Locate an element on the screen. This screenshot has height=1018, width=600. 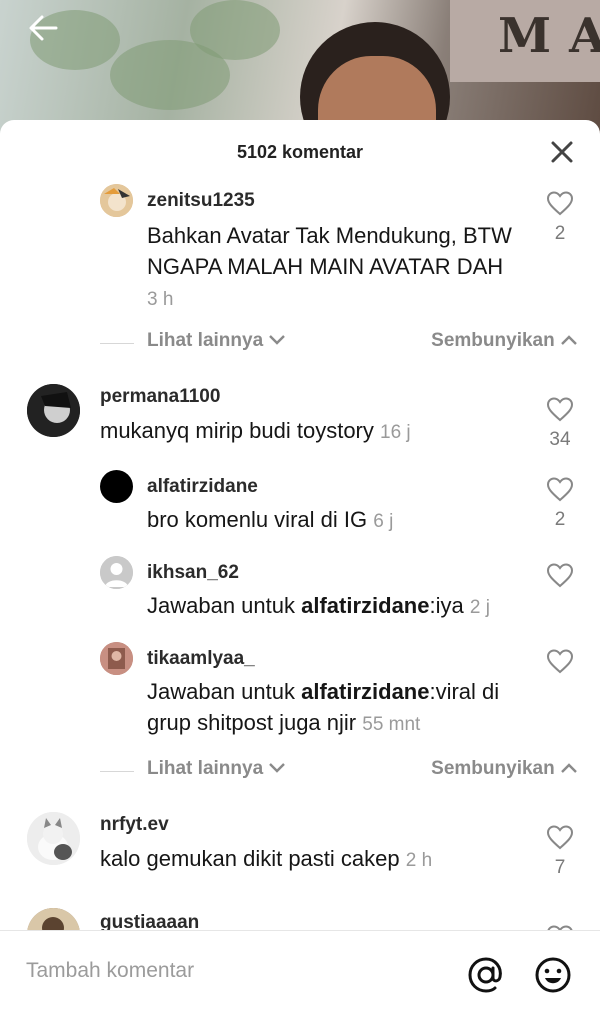
at-sign-icon is located at coordinates (485, 975).